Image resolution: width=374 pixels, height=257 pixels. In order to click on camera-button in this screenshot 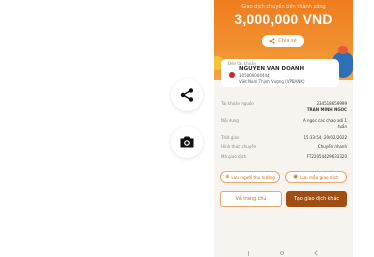, I will do `click(187, 142)`.